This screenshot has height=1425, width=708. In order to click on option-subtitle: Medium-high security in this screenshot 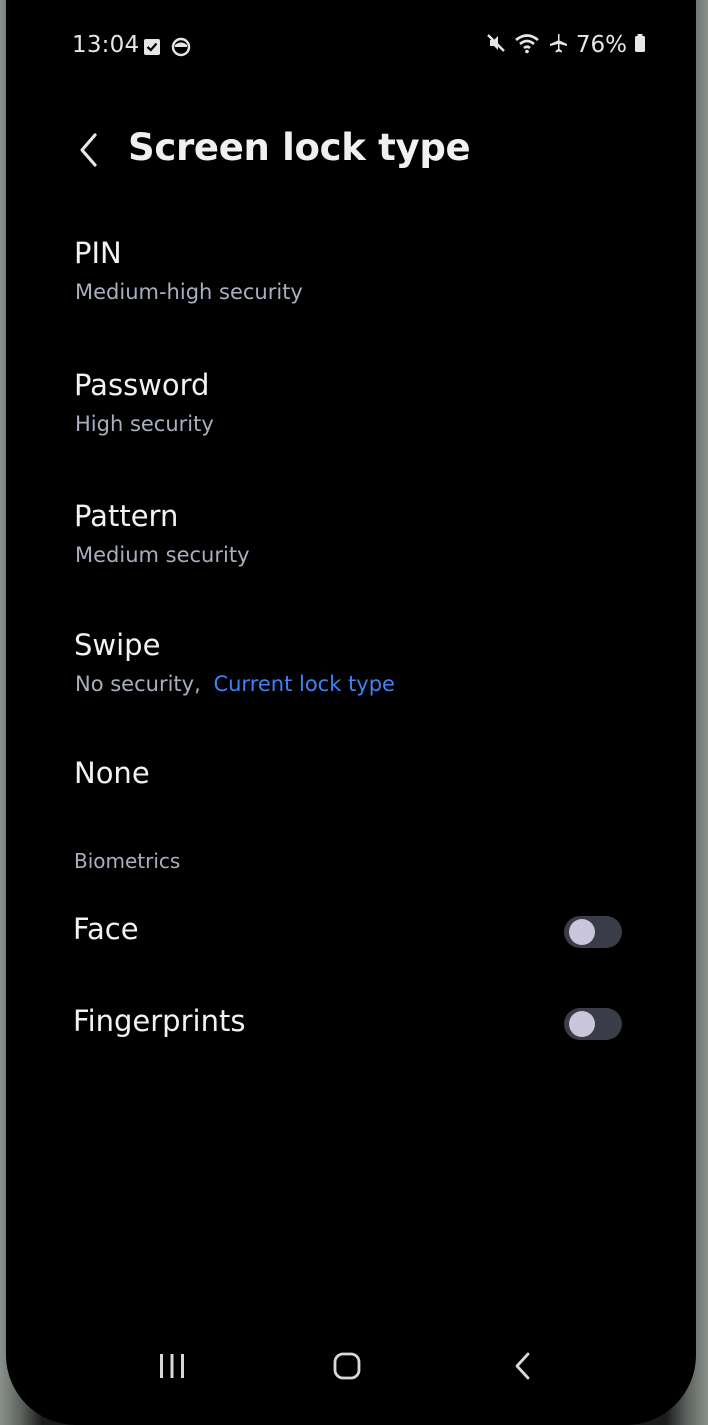, I will do `click(189, 292)`.